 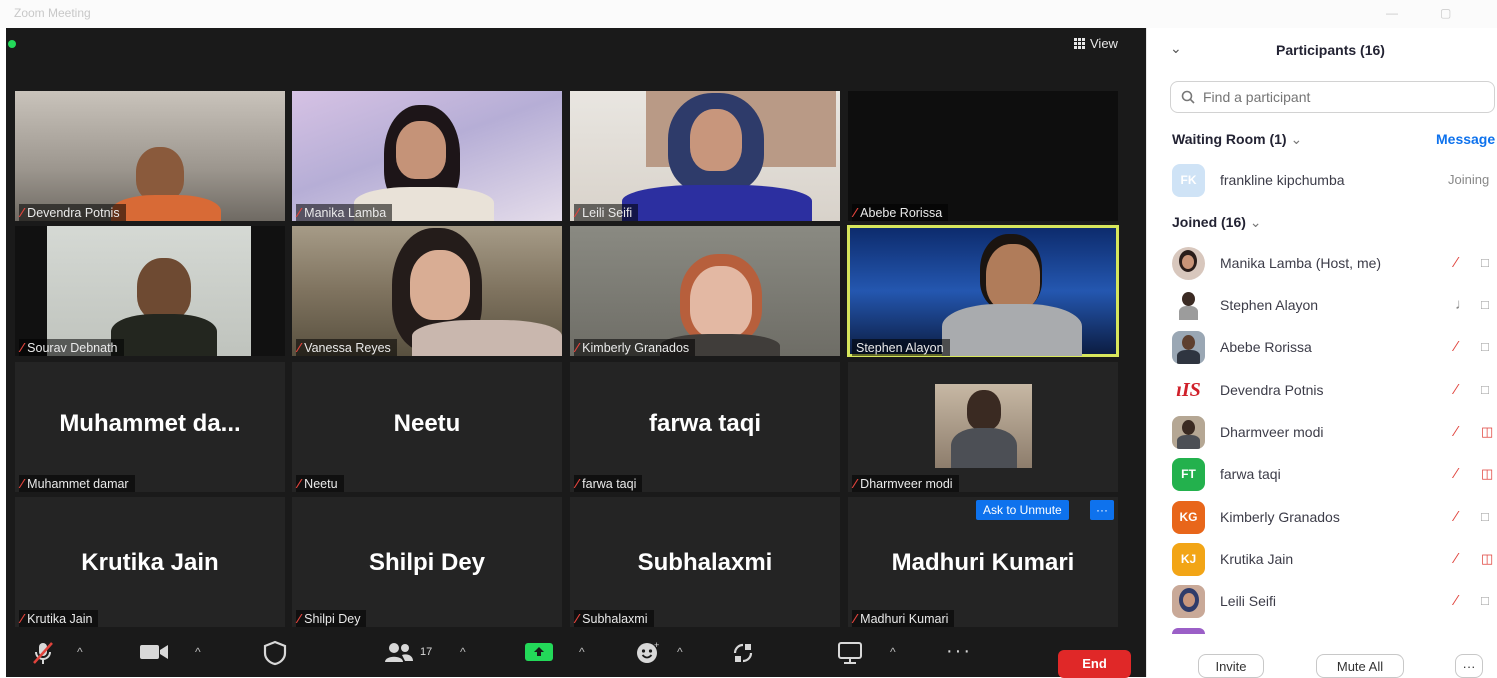 What do you see at coordinates (1485, 304) in the screenshot?
I see `video-on-icon: □` at bounding box center [1485, 304].